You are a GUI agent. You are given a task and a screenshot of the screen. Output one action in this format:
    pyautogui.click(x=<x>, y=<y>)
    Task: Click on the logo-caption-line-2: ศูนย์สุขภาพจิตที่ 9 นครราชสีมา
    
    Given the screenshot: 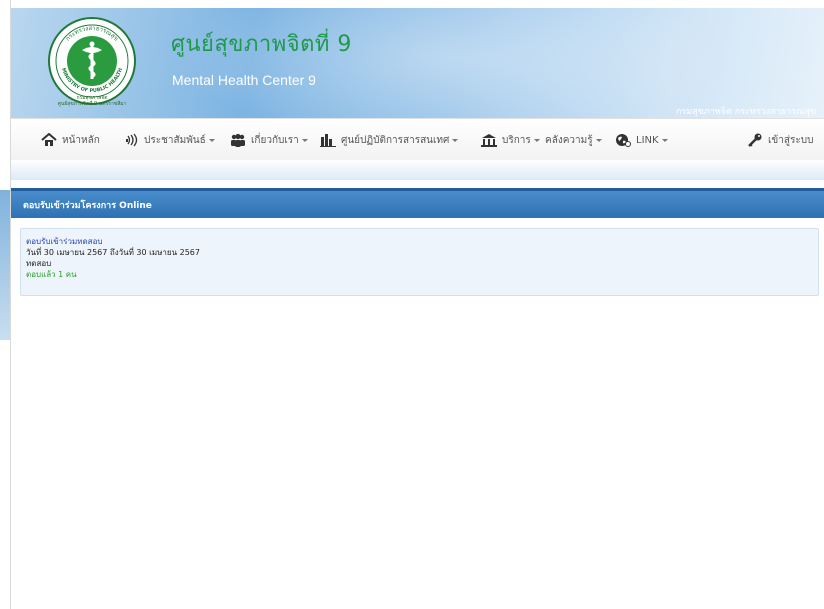 What is the action you would take?
    pyautogui.click(x=92, y=104)
    